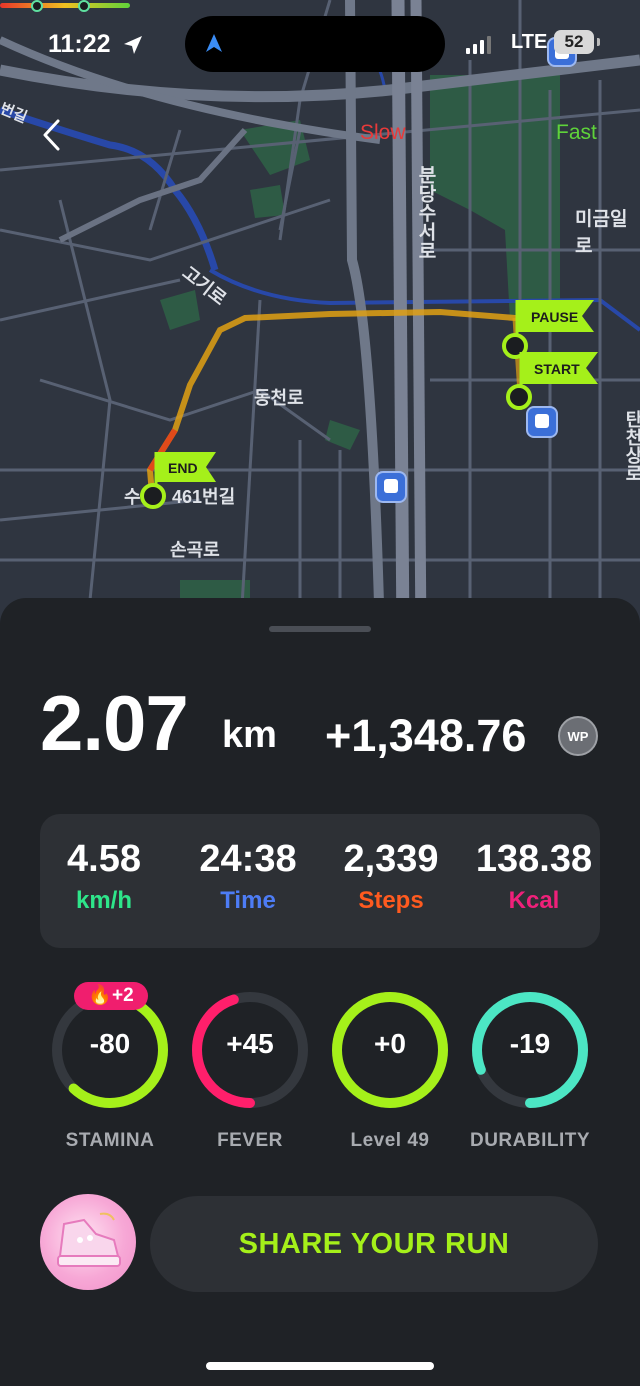  I want to click on road-label: 수, so click(132, 497).